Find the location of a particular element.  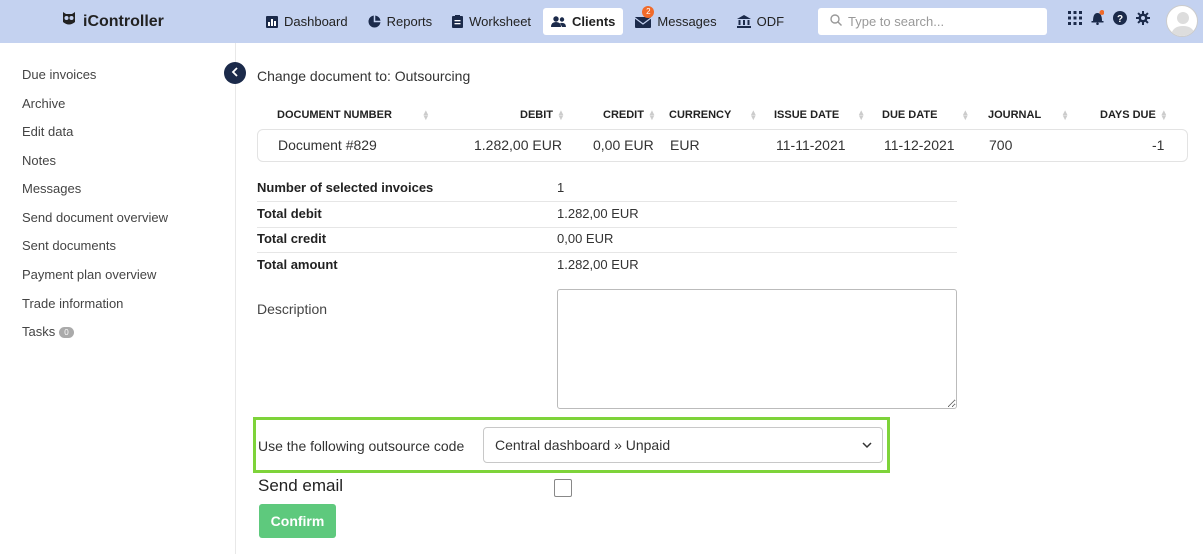

summary-value-total-amount: 1.282,00 EUR is located at coordinates (598, 264).